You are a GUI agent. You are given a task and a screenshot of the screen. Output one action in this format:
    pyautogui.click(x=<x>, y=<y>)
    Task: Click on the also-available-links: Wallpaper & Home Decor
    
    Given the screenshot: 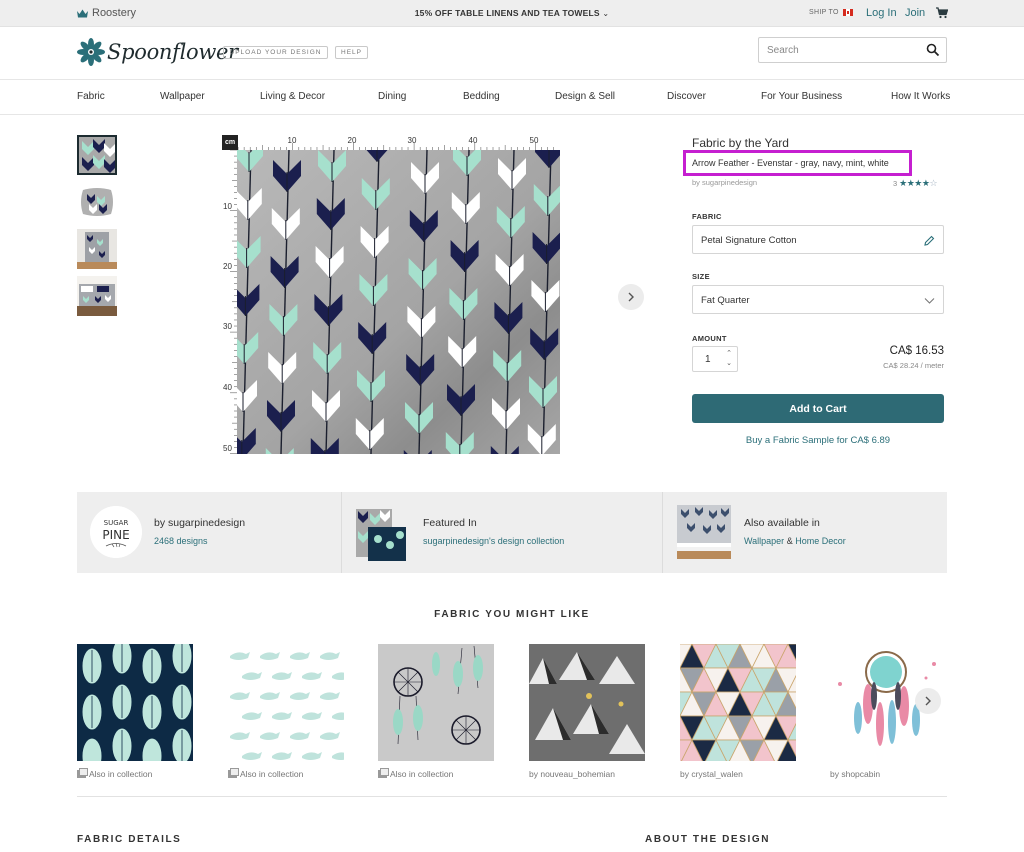 What is the action you would take?
    pyautogui.click(x=795, y=541)
    